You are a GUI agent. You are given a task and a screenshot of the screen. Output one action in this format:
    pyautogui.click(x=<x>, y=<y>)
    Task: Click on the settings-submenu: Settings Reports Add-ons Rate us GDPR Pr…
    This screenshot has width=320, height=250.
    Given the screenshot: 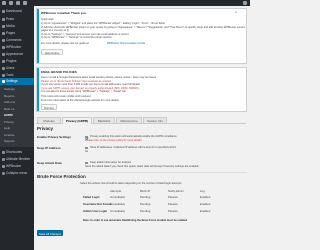 What is the action you would take?
    pyautogui.click(x=17, y=116)
    